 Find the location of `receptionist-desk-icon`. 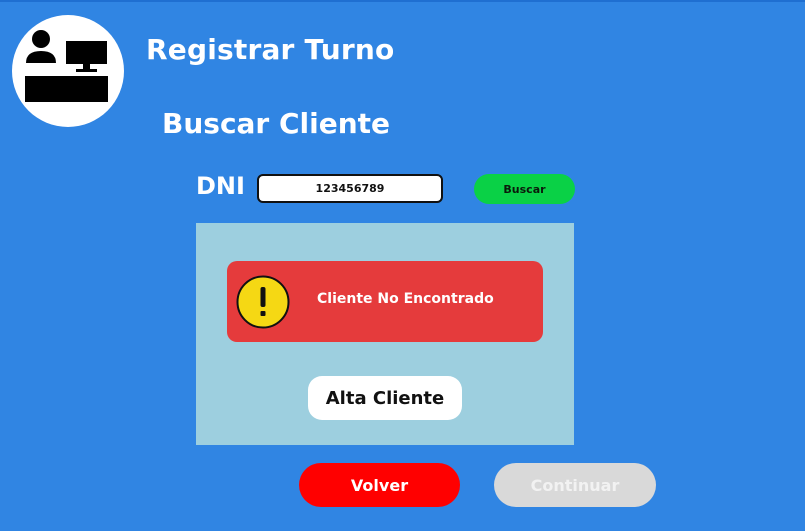

receptionist-desk-icon is located at coordinates (66, 66).